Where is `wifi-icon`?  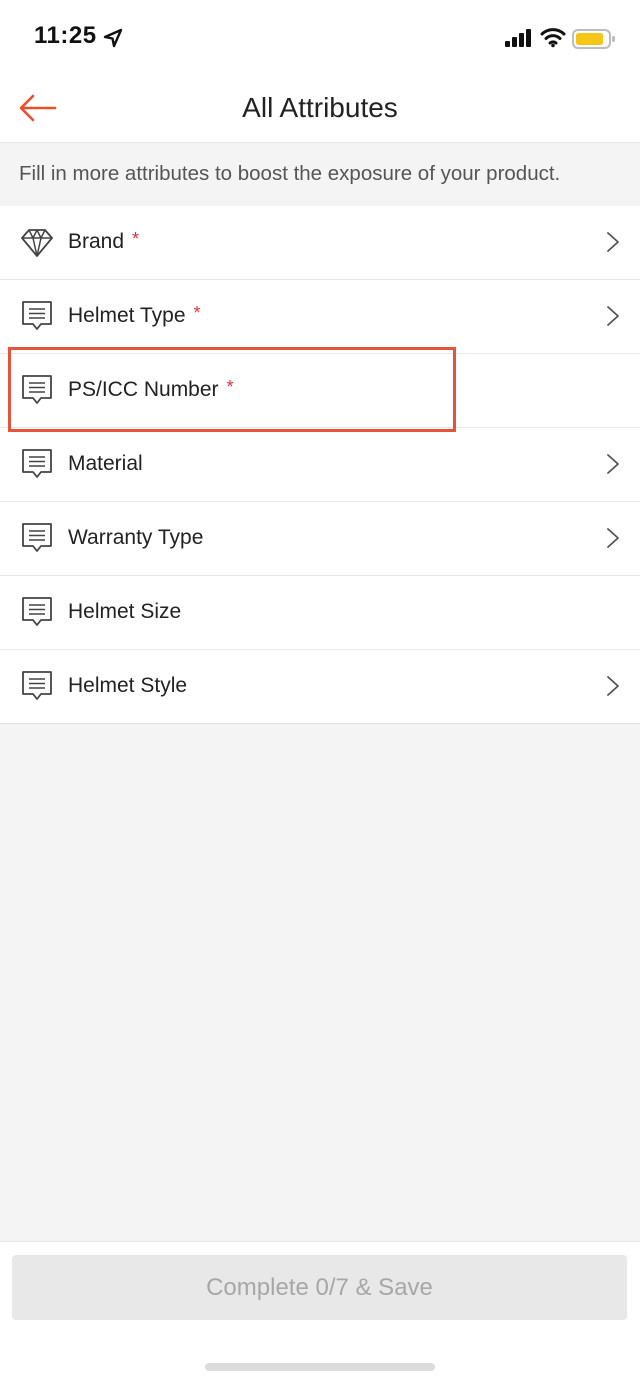 wifi-icon is located at coordinates (553, 38).